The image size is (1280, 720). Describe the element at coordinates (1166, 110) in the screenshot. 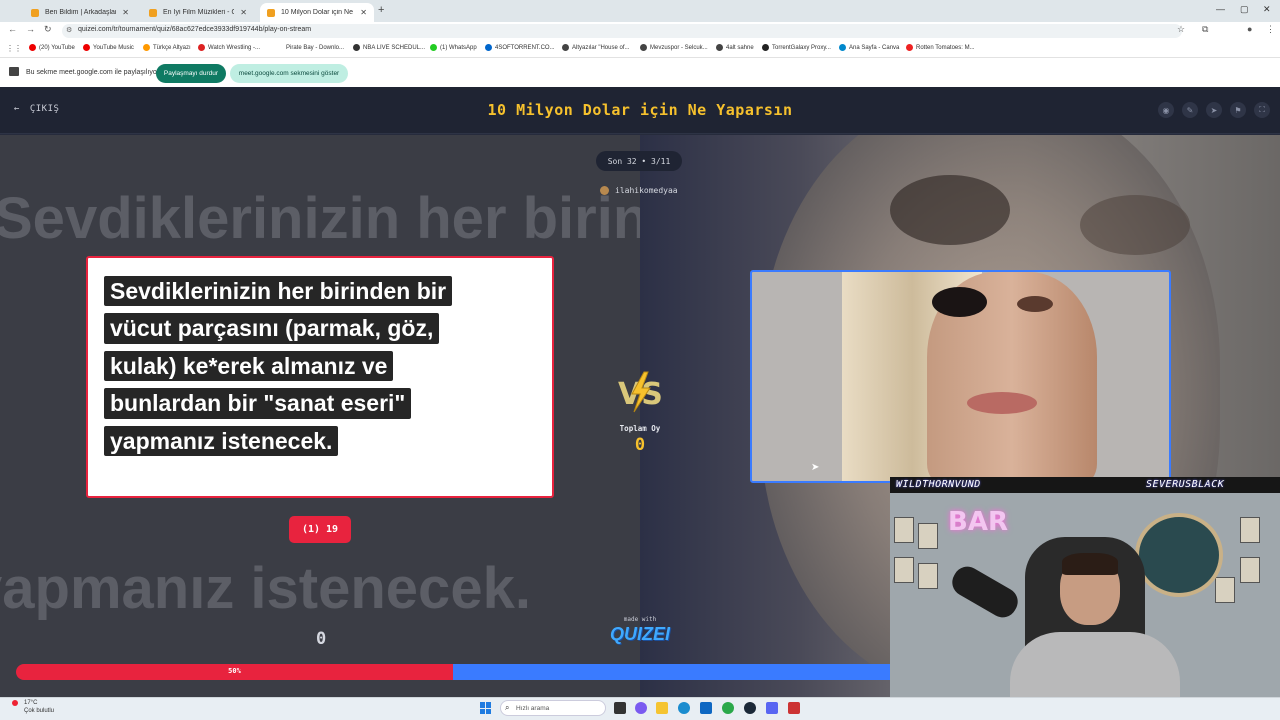

I see `eye-icon: ◉` at that location.